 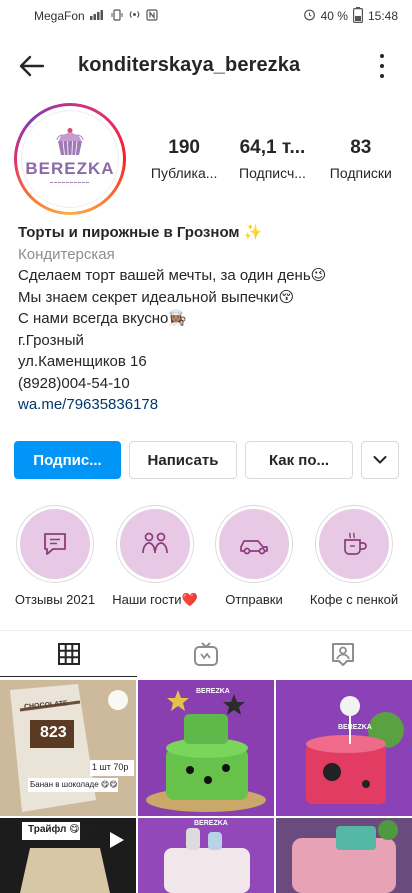 What do you see at coordinates (68, 855) in the screenshot?
I see `post-thumbnail: Трайфл 😋😋` at bounding box center [68, 855].